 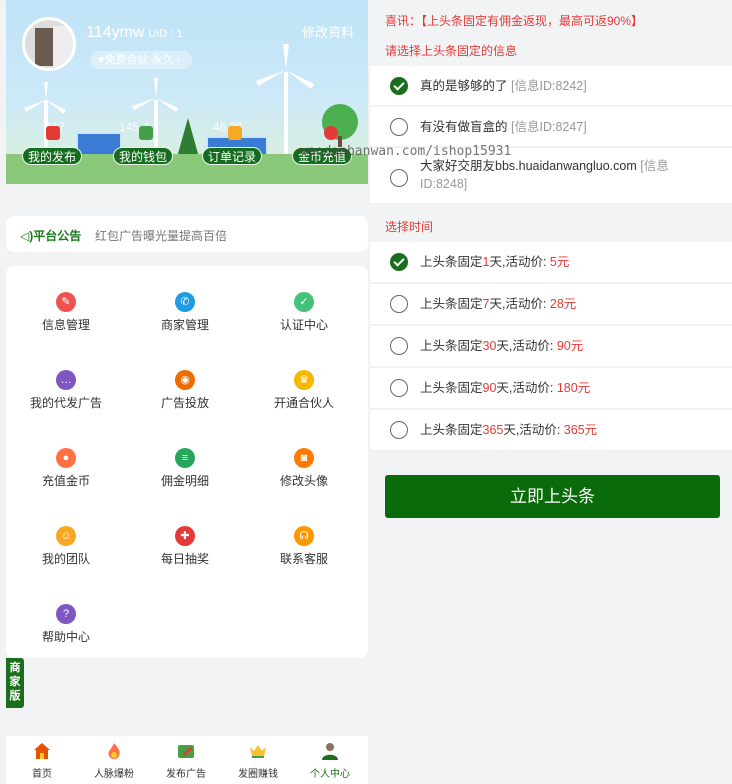 I want to click on crown-icon, so click(x=258, y=751).